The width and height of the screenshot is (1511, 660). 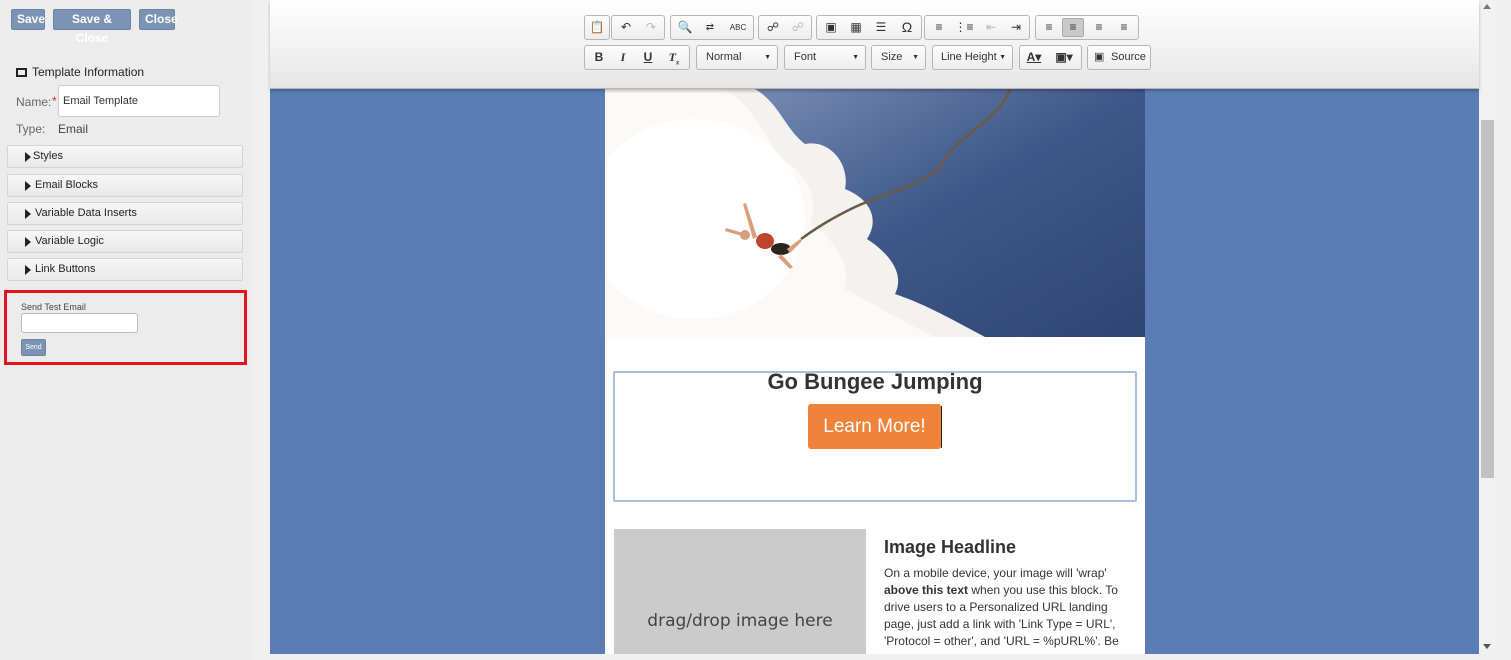 What do you see at coordinates (53, 307) in the screenshot?
I see `send-test-email-label: Send Test Email` at bounding box center [53, 307].